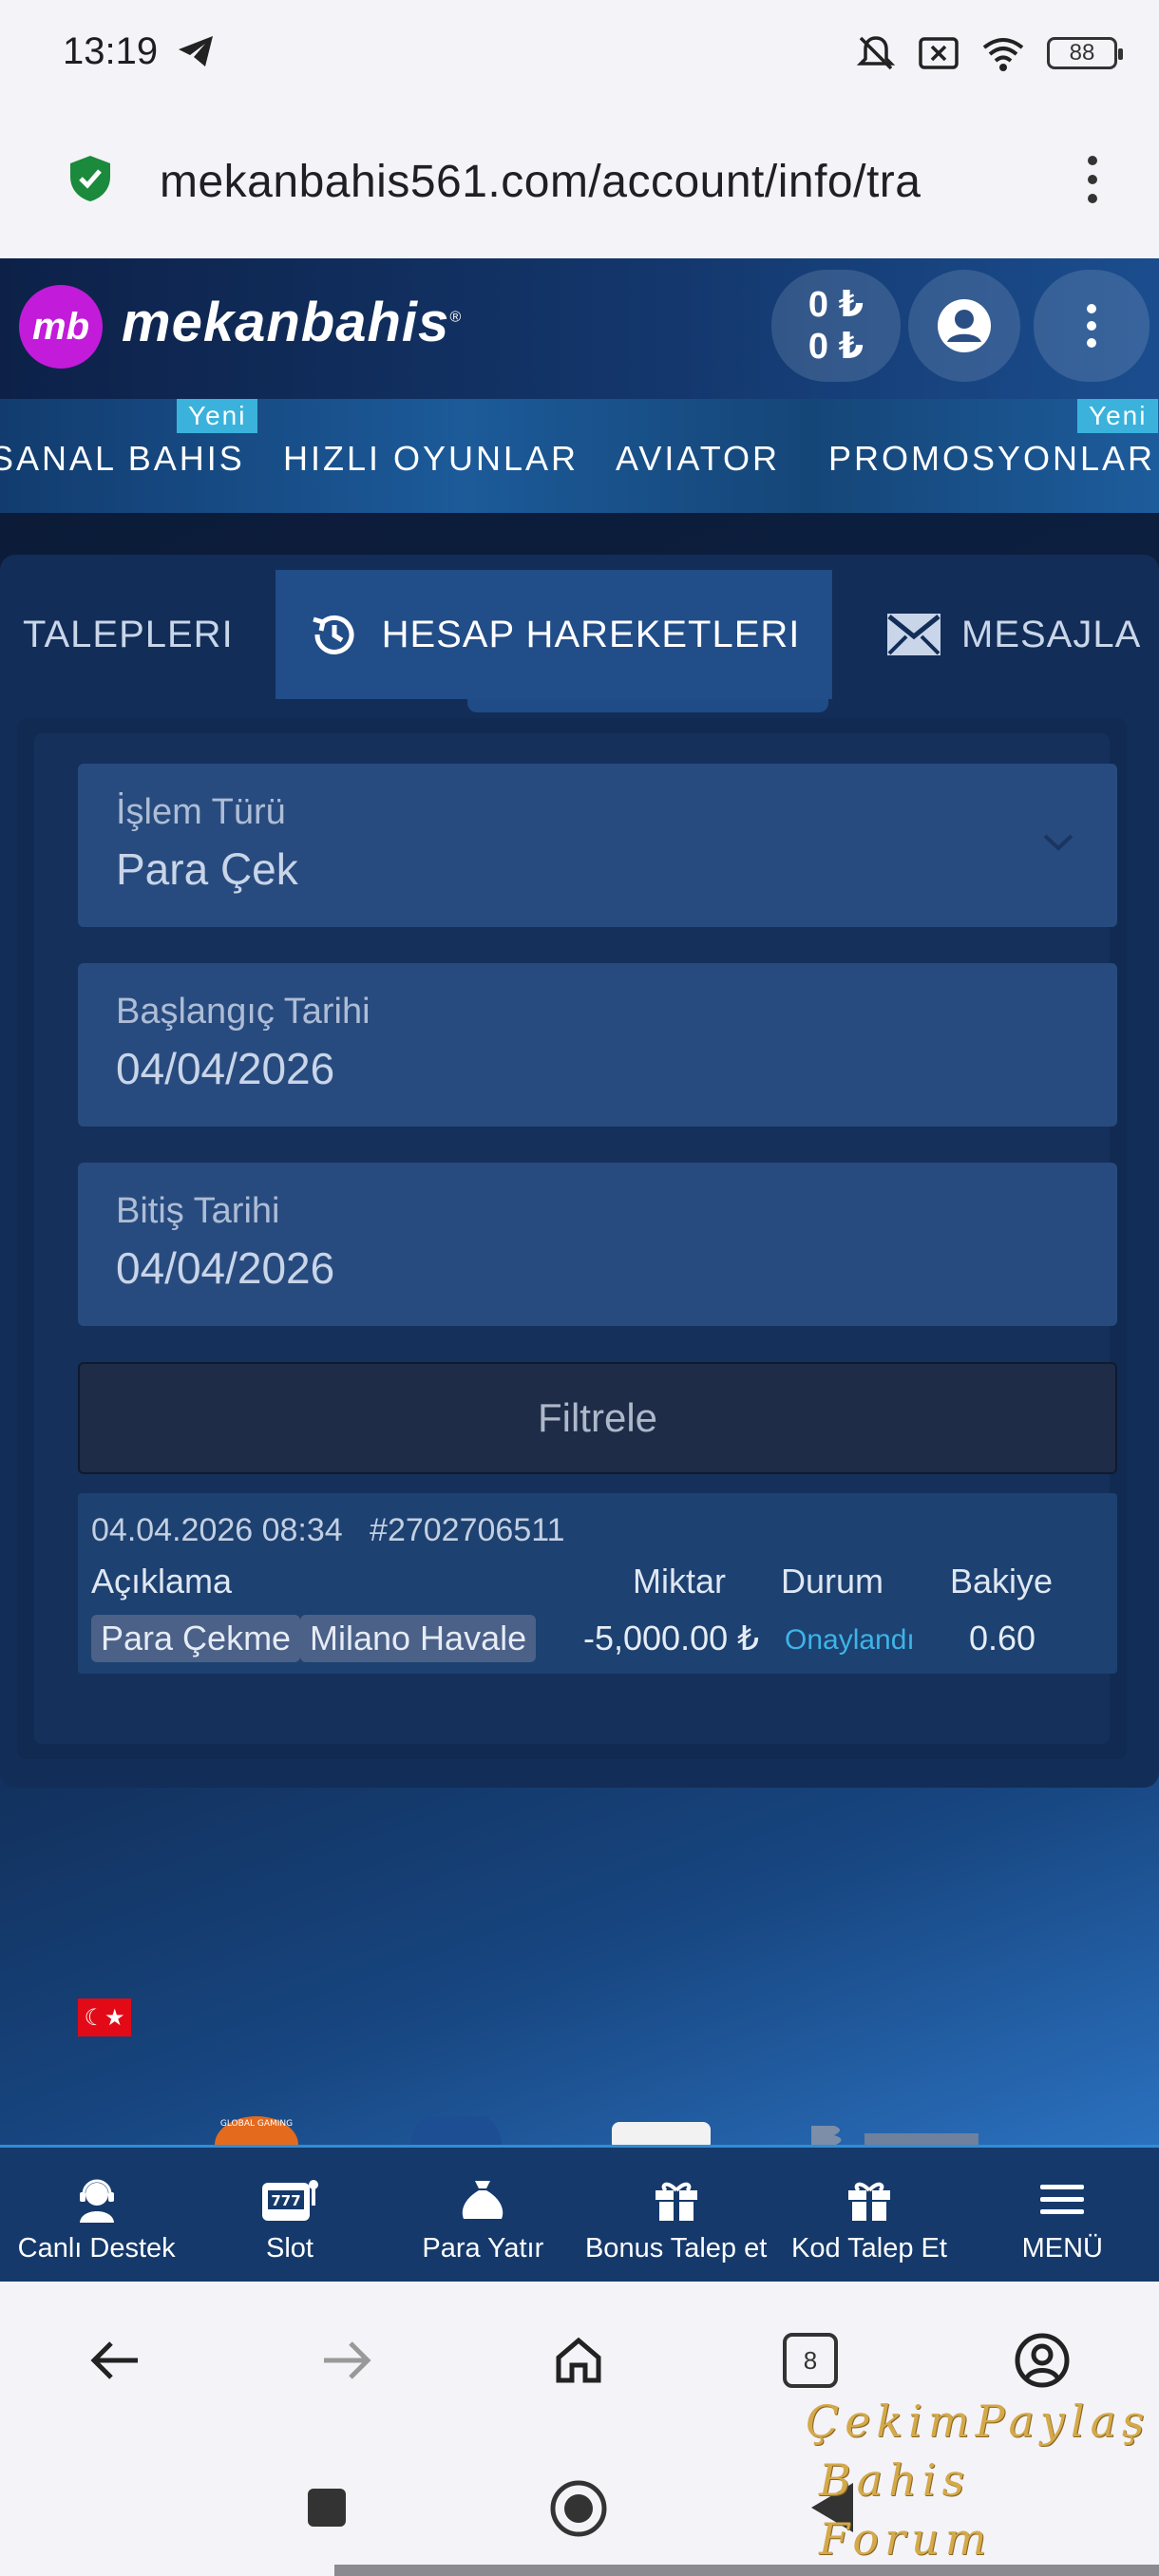 This screenshot has width=1159, height=2576. I want to click on arrow-left-icon, so click(114, 2360).